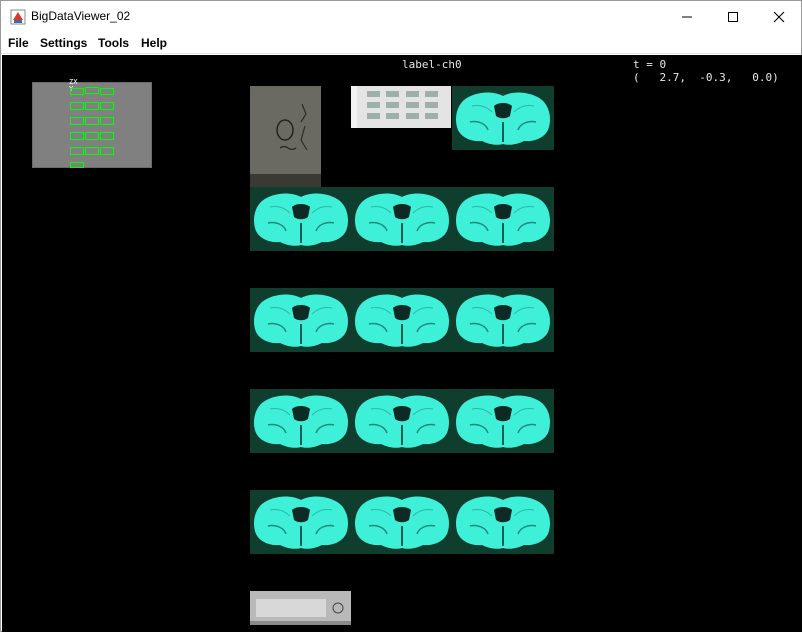 The width and height of the screenshot is (802, 632). I want to click on maximize-button, so click(733, 16).